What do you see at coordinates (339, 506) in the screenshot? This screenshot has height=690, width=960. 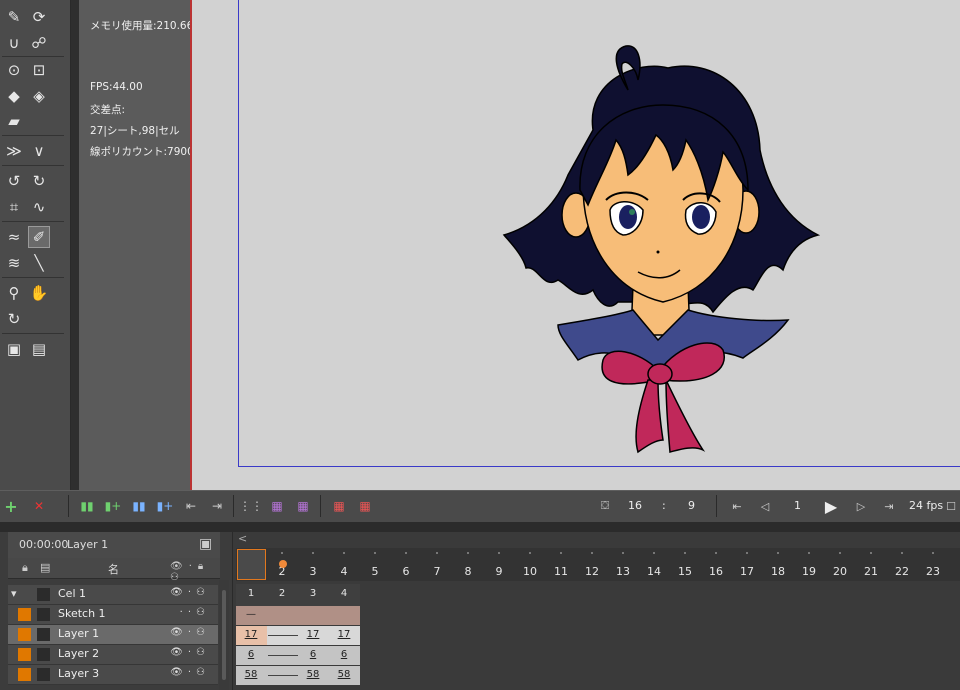 I see `cel-mark-icon: ▦` at bounding box center [339, 506].